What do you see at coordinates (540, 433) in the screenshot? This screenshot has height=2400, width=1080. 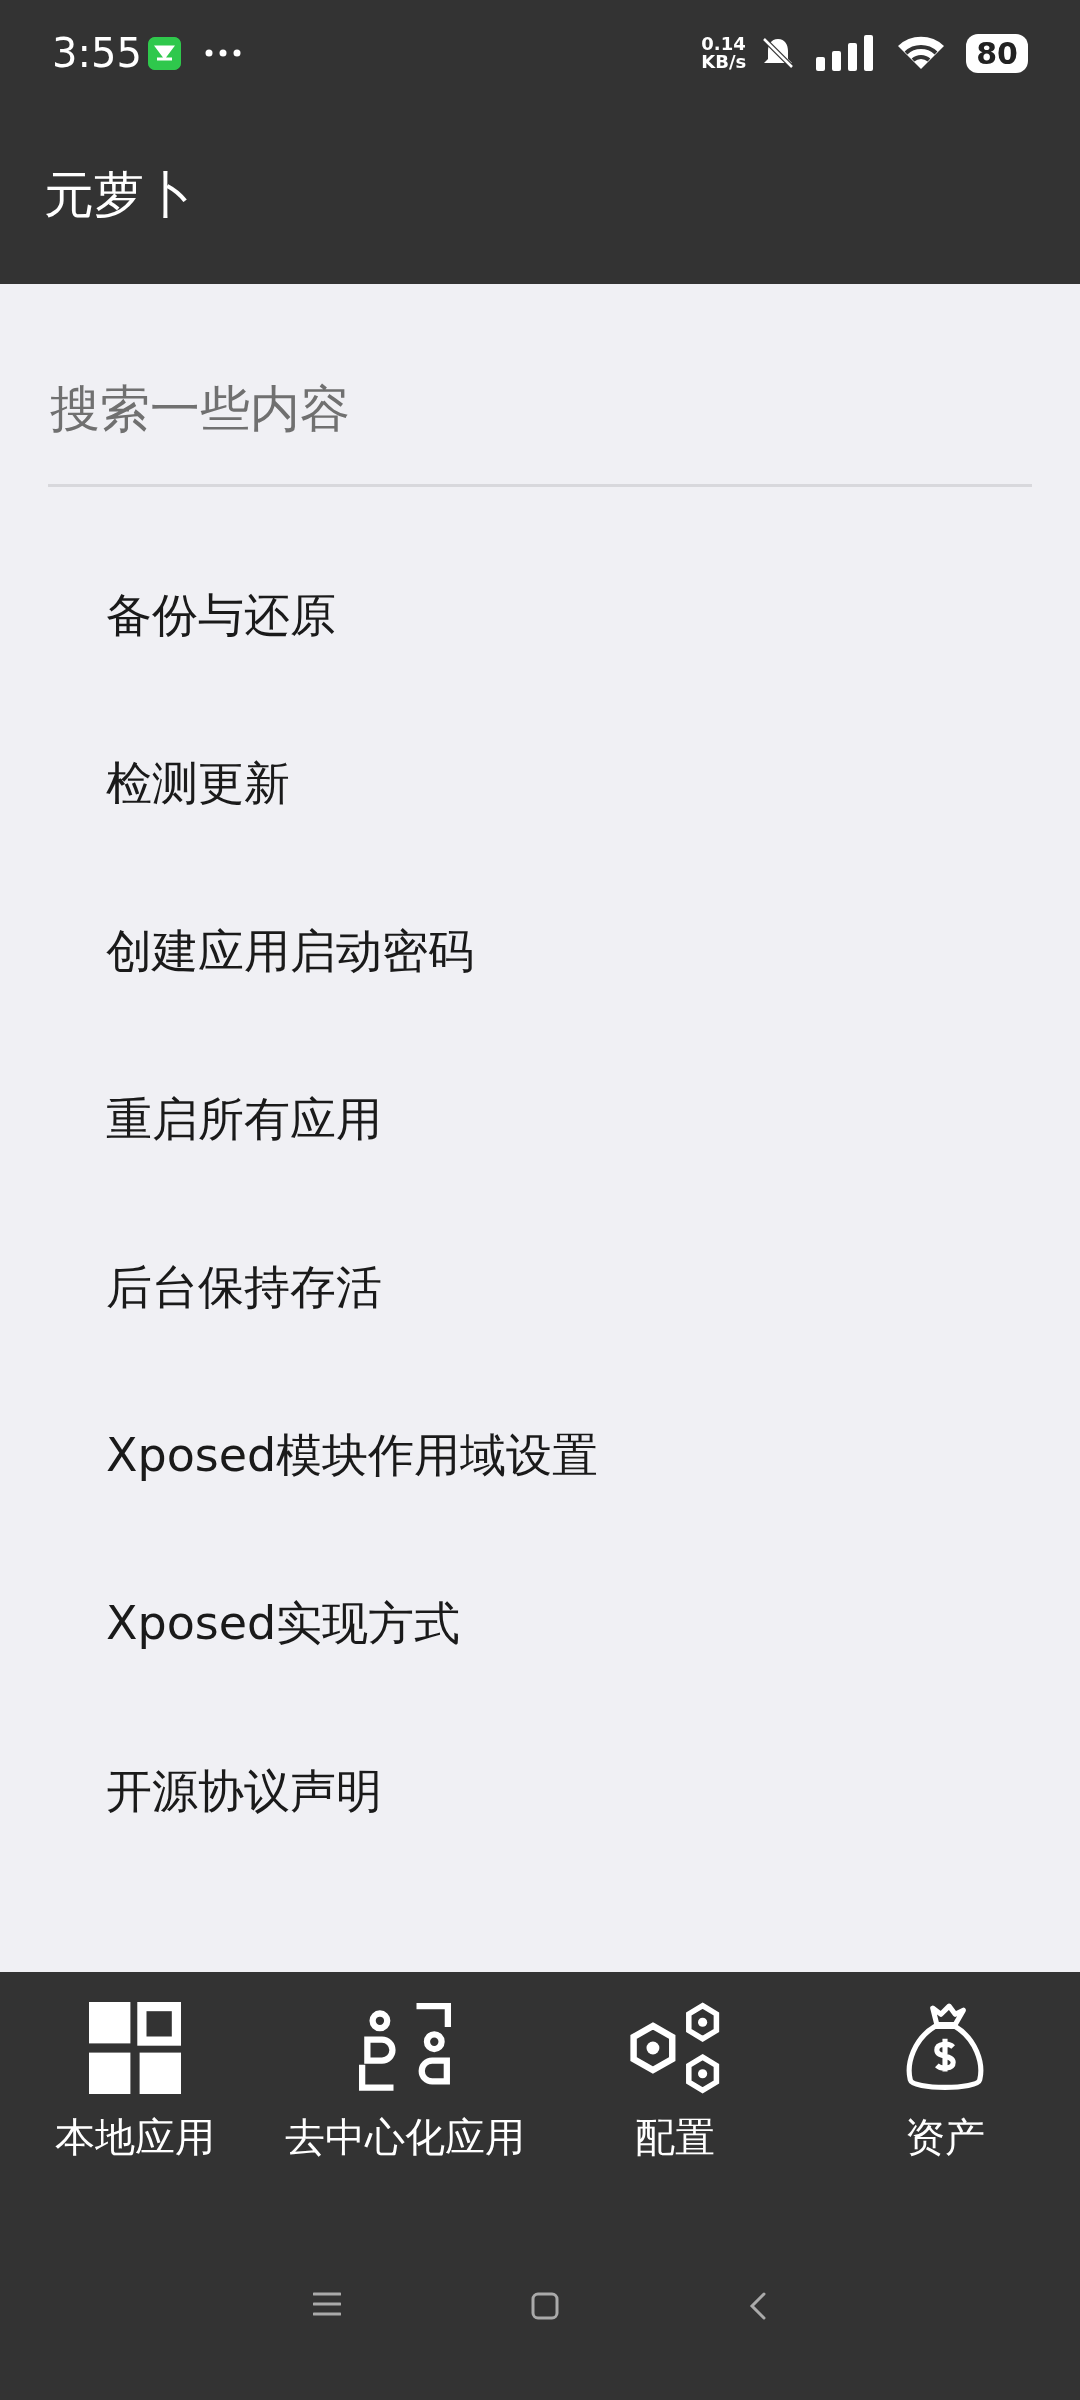 I see `search-field: 搜索一些内容` at bounding box center [540, 433].